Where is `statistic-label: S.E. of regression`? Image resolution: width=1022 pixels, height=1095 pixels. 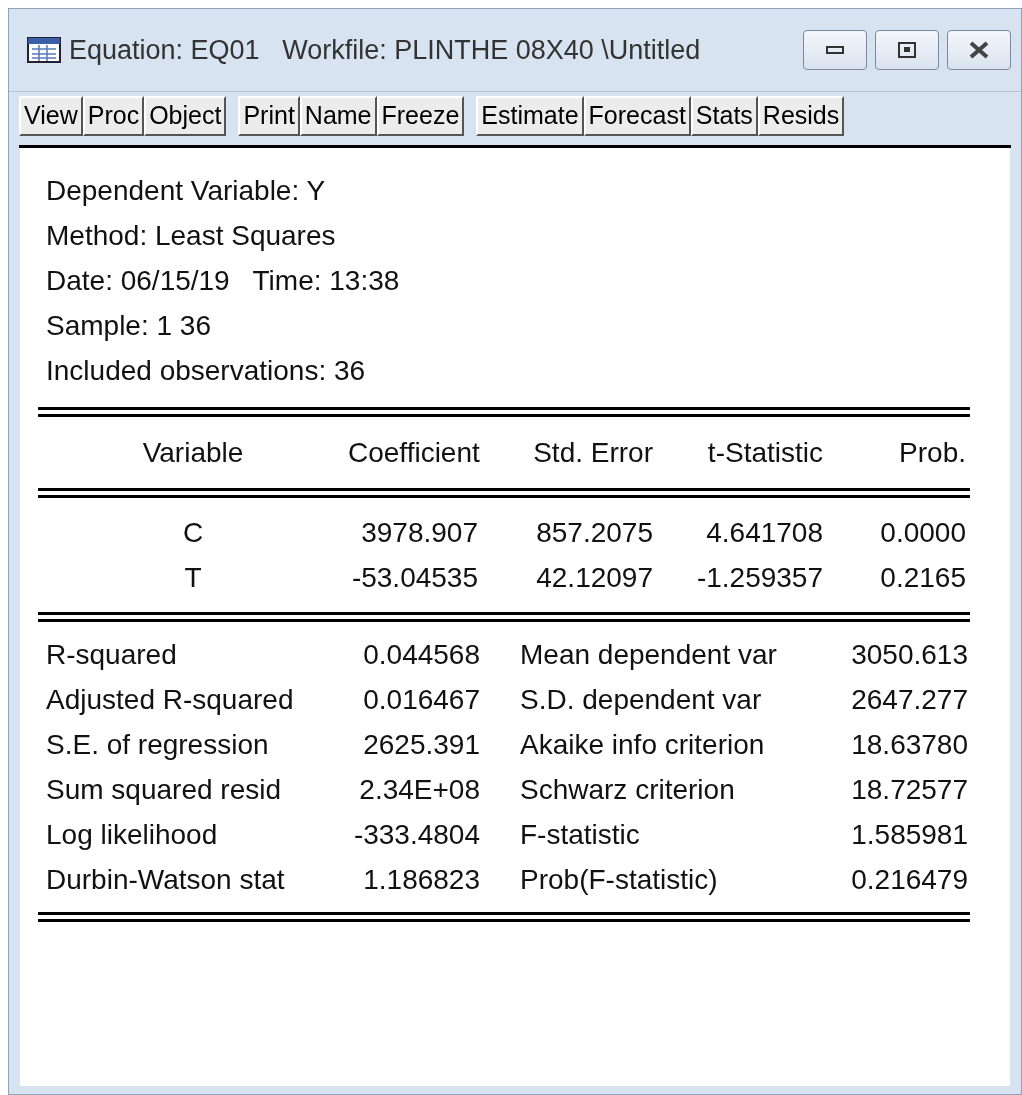
statistic-label: S.E. of regression is located at coordinates (158, 745).